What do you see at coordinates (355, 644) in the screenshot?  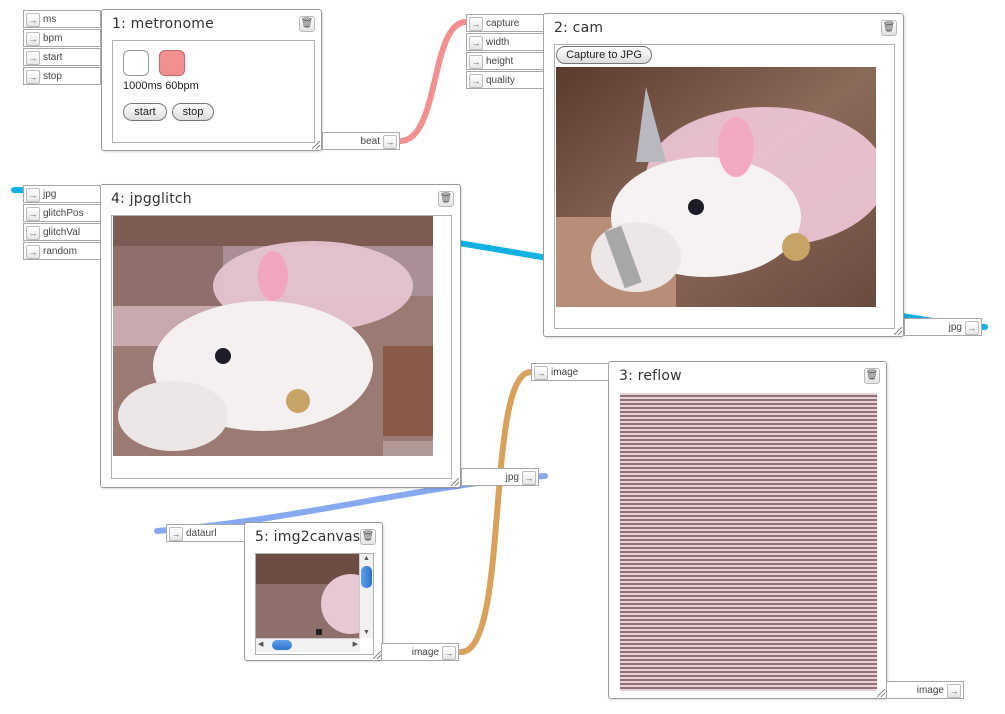 I see `scroll-right-icon: ▶` at bounding box center [355, 644].